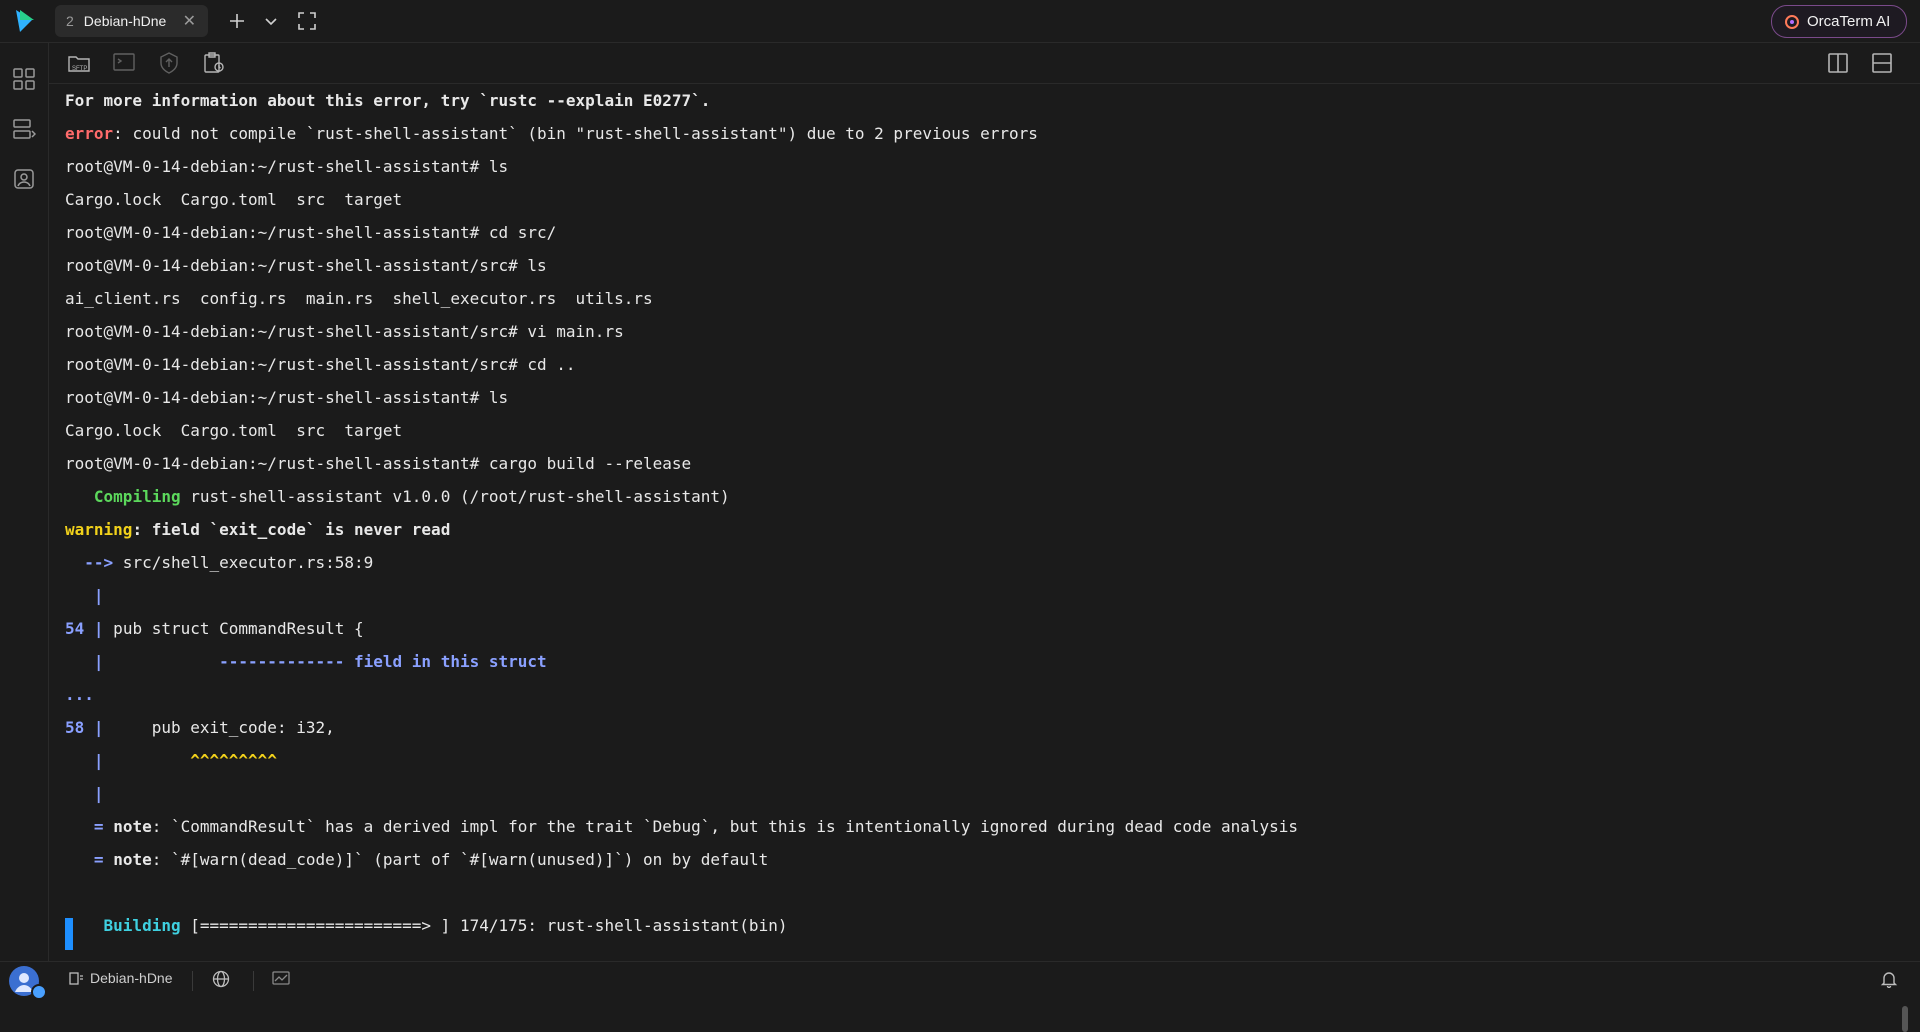 The height and width of the screenshot is (1032, 1920). Describe the element at coordinates (79, 69) in the screenshot. I see `svg-text: SFTP` at that location.